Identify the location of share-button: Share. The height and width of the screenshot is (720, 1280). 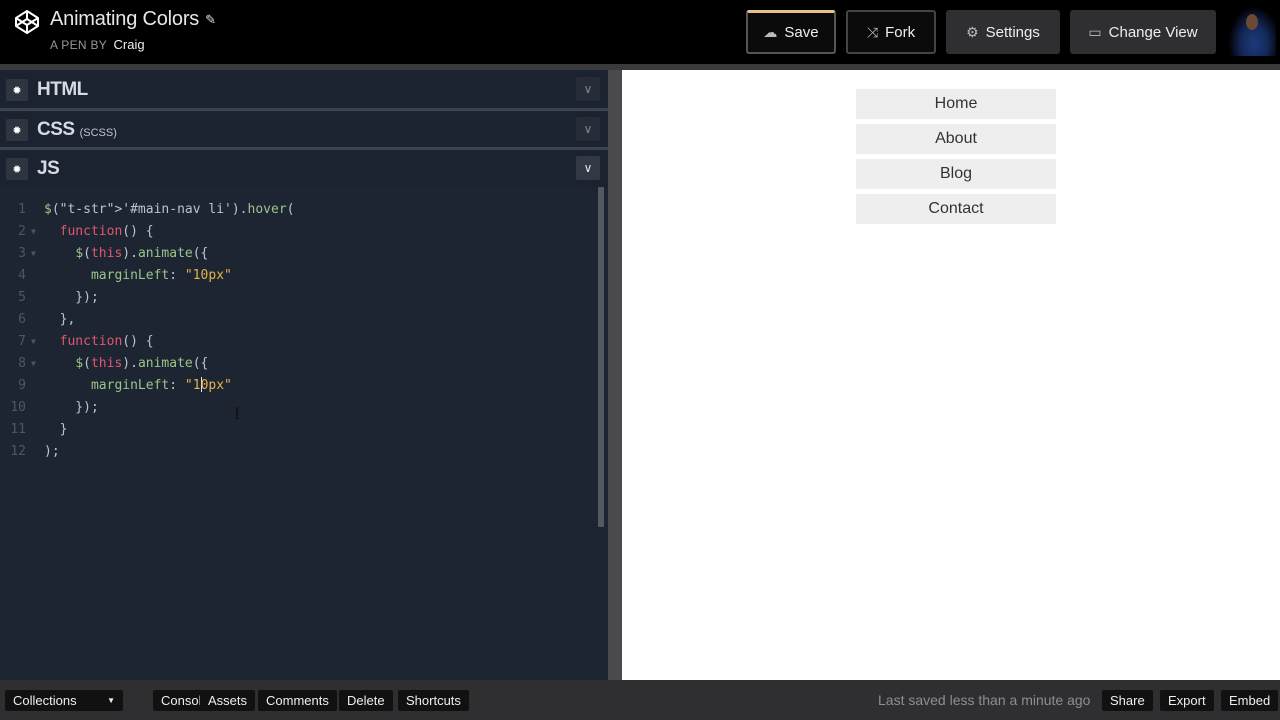
(1127, 700).